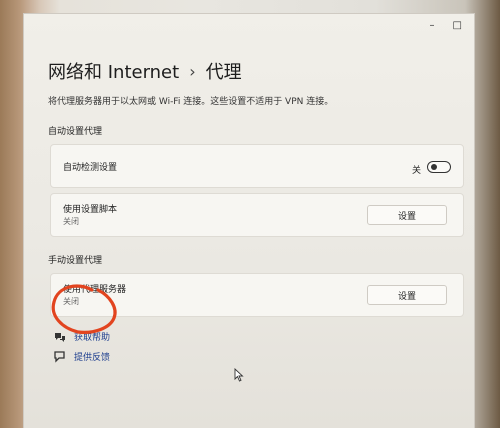 The width and height of the screenshot is (500, 428). What do you see at coordinates (407, 215) in the screenshot?
I see `setup-script-button: 设置` at bounding box center [407, 215].